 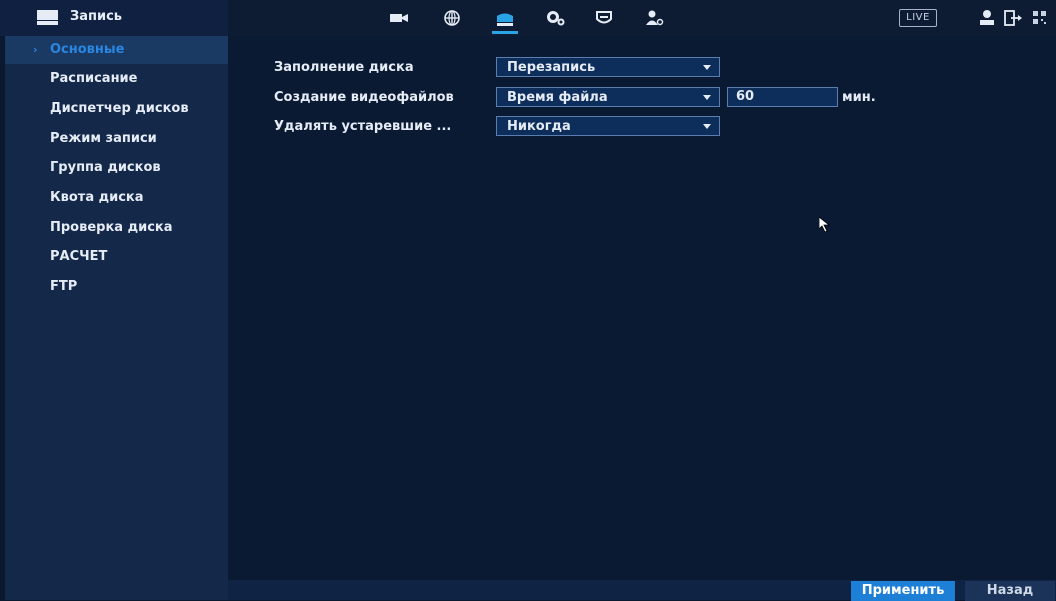 What do you see at coordinates (1010, 591) in the screenshot?
I see `back-button: Назад` at bounding box center [1010, 591].